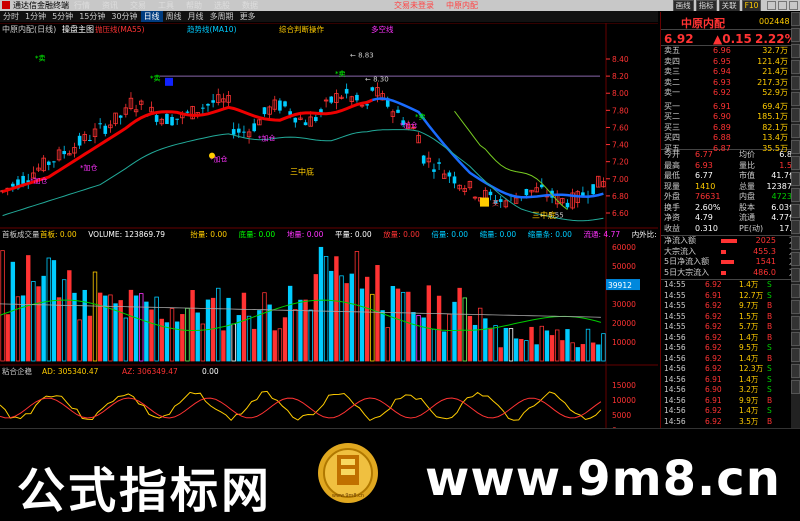 This screenshot has height=521, width=800. Describe the element at coordinates (124, 16) in the screenshot. I see `period-tab: 30分钟` at that location.